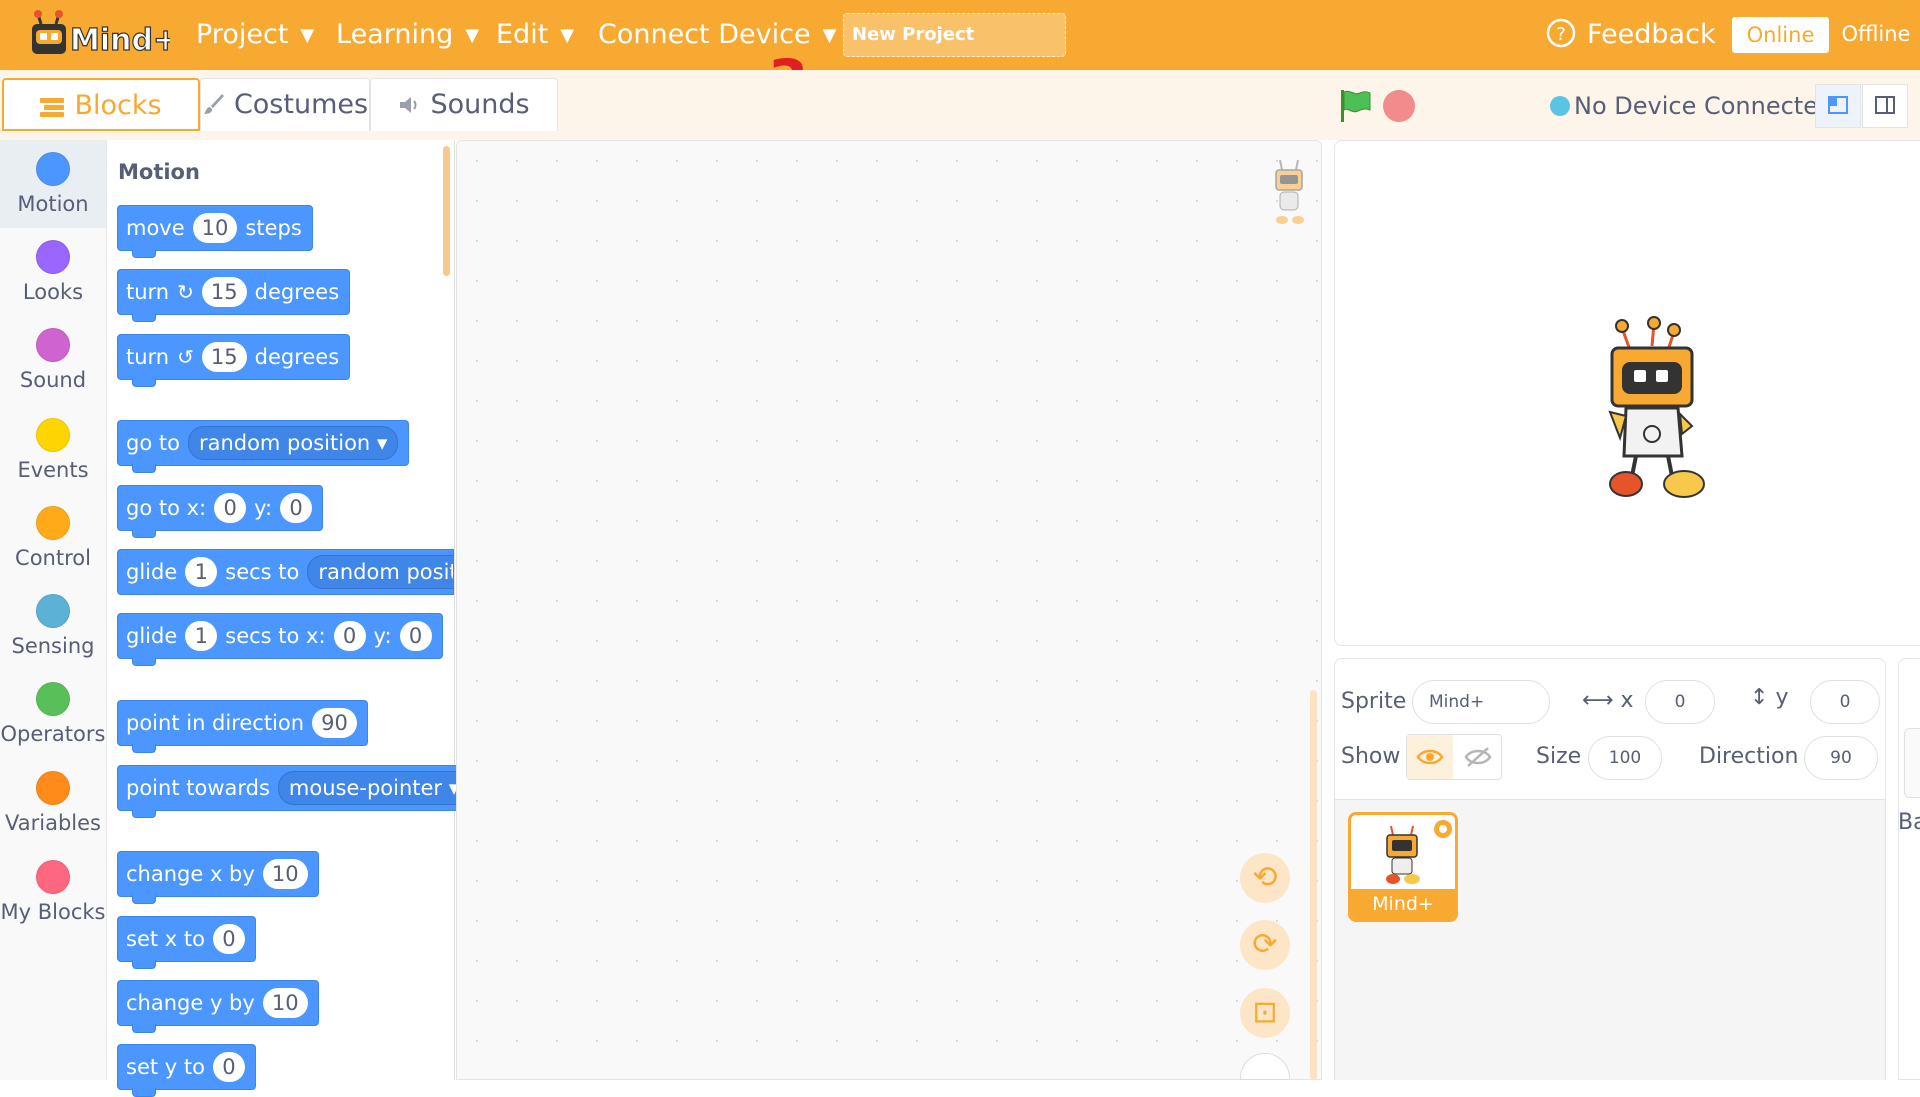 This screenshot has height=1097, width=1920. Describe the element at coordinates (1598, 700) in the screenshot. I see `horizontal-arrows-icon: ⟷` at that location.